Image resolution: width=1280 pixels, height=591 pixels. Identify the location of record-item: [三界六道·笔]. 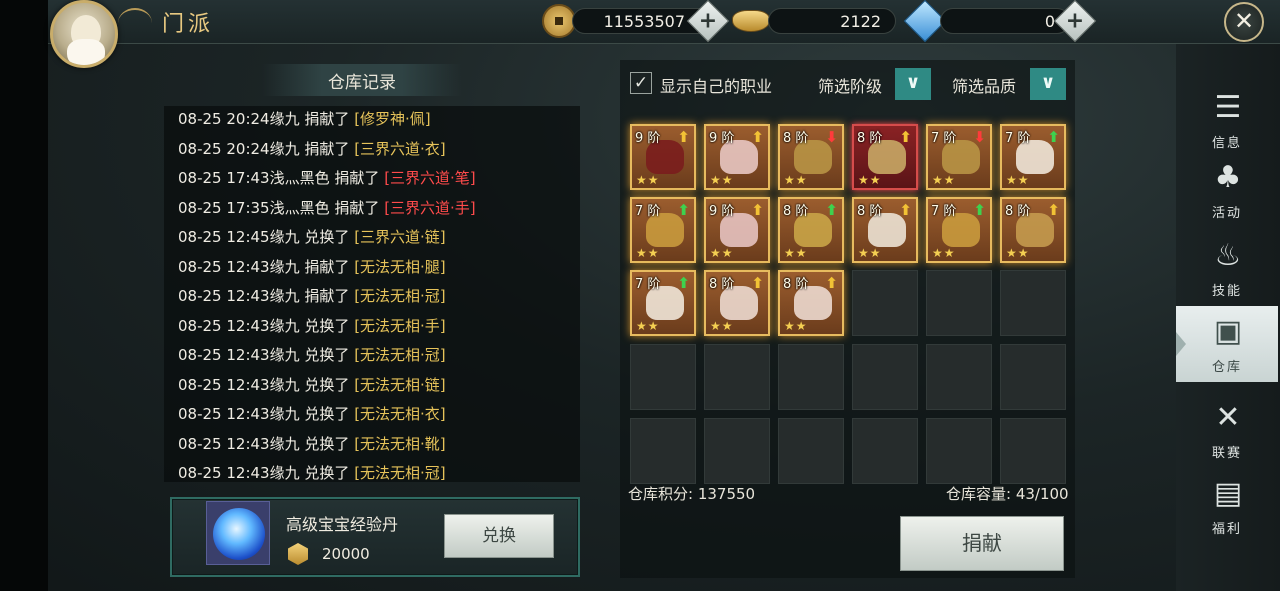
(429, 178).